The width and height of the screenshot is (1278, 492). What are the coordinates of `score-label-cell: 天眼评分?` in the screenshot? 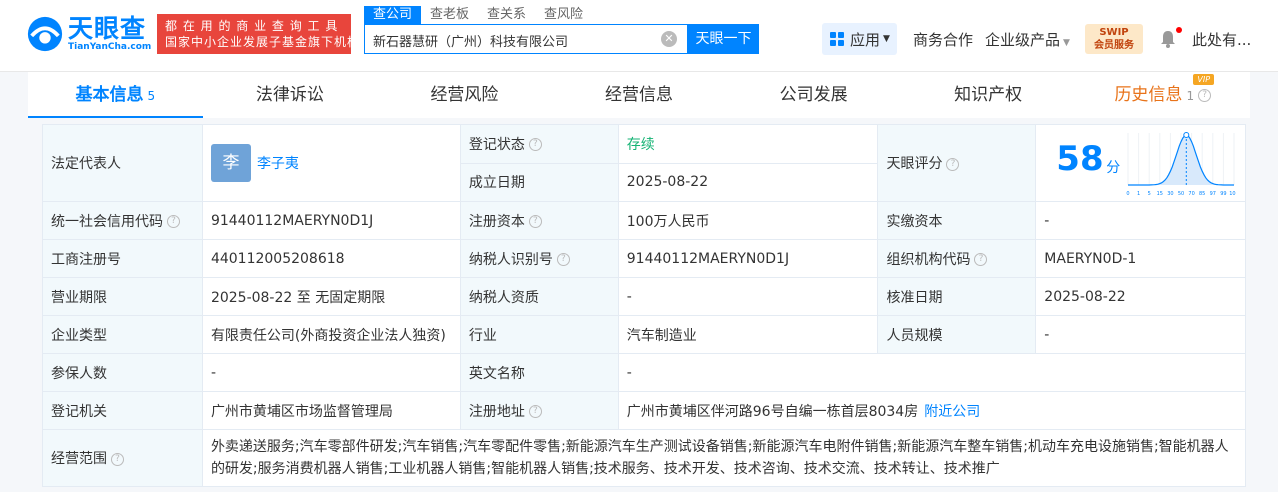 It's located at (957, 163).